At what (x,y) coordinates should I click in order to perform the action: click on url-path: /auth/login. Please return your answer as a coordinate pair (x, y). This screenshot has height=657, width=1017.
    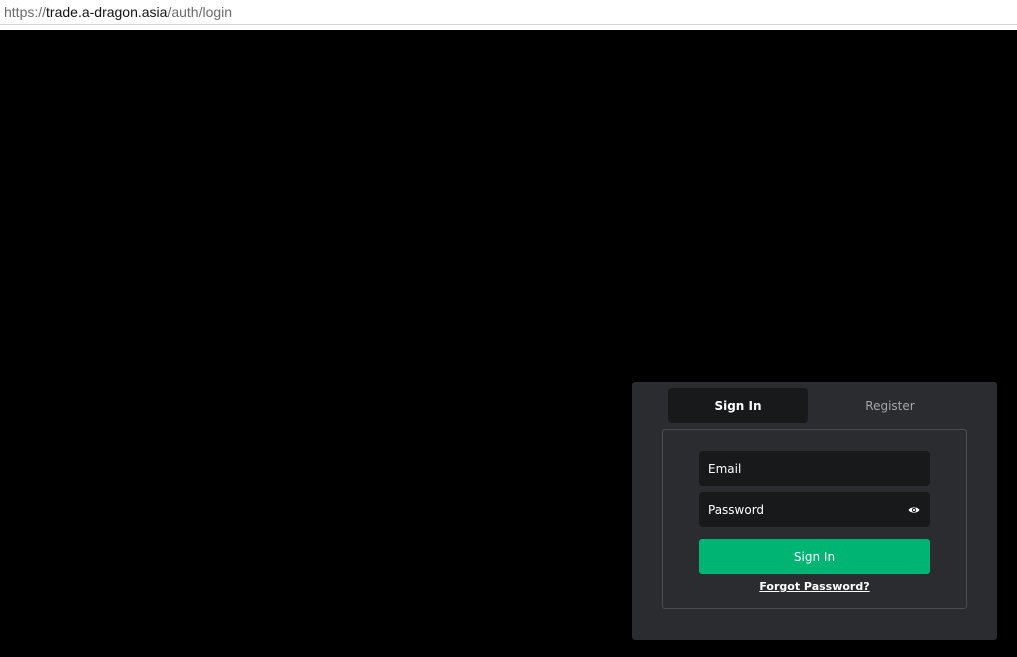
    Looking at the image, I should click on (200, 12).